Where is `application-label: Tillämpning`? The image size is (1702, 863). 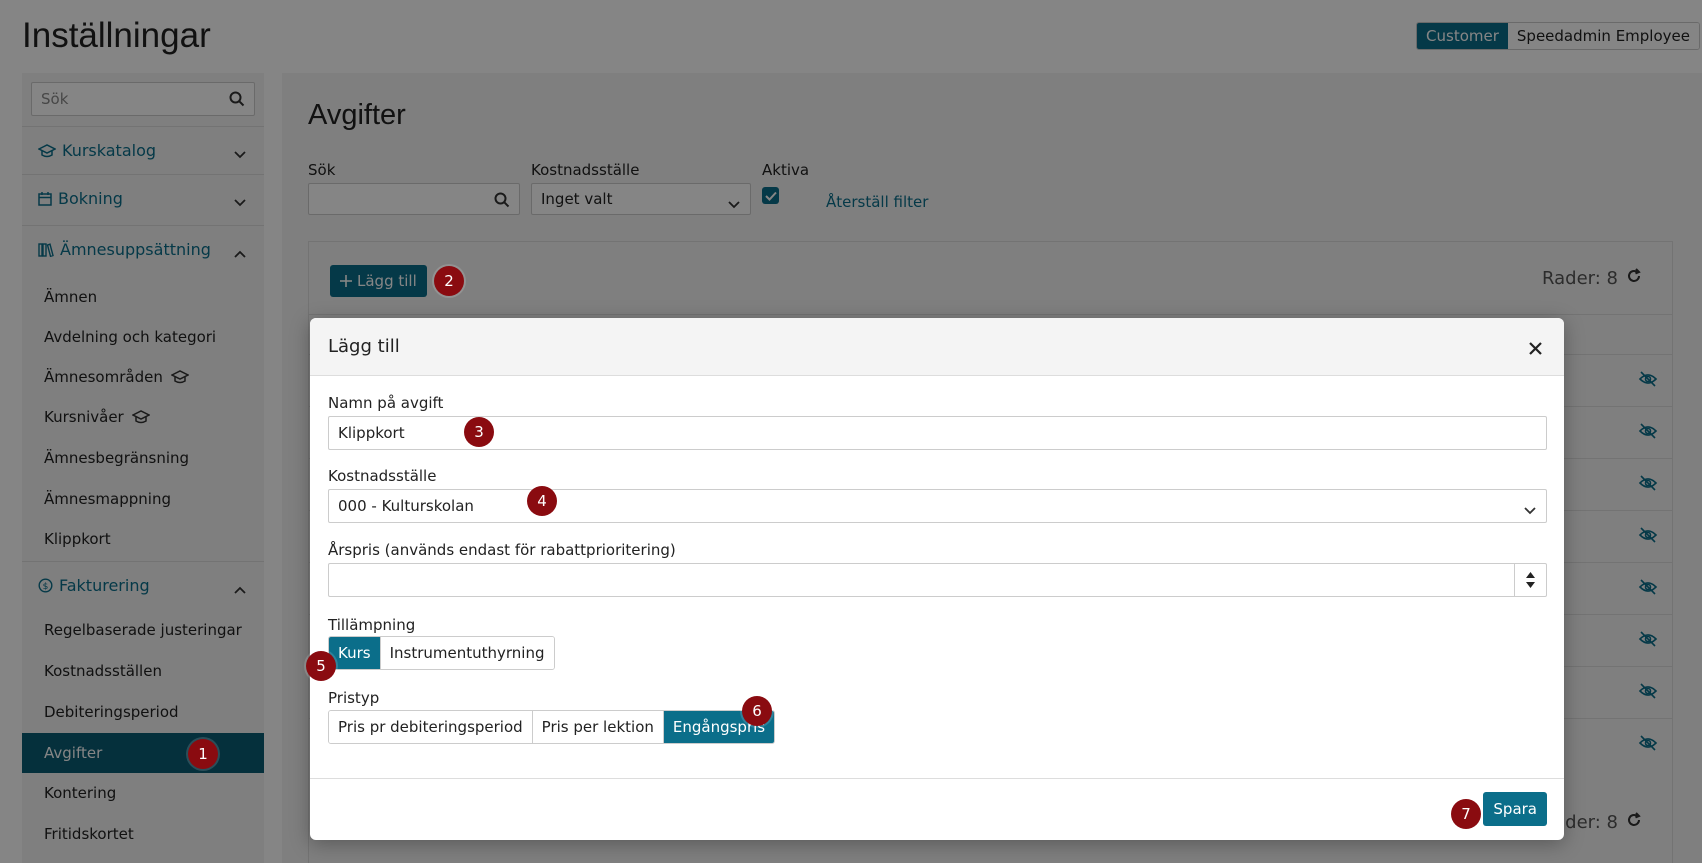
application-label: Tillämpning is located at coordinates (372, 625).